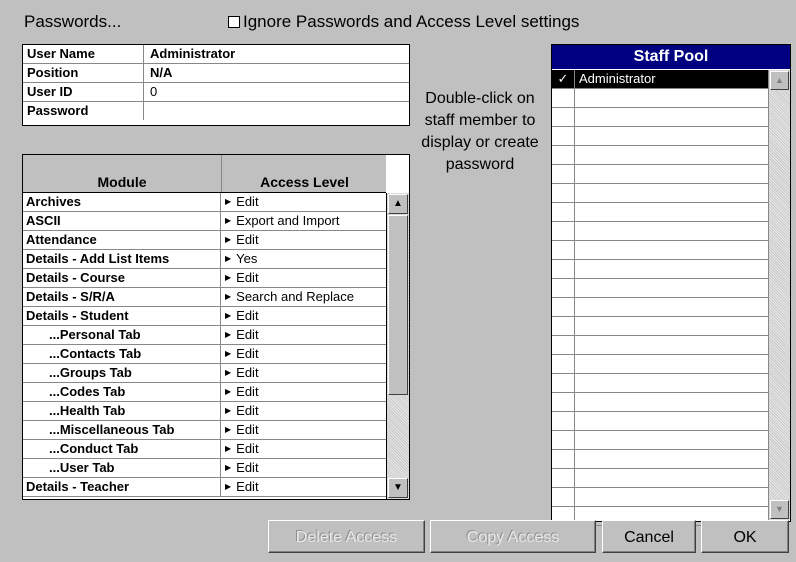  I want to click on user-name-value: Administrator, so click(193, 53).